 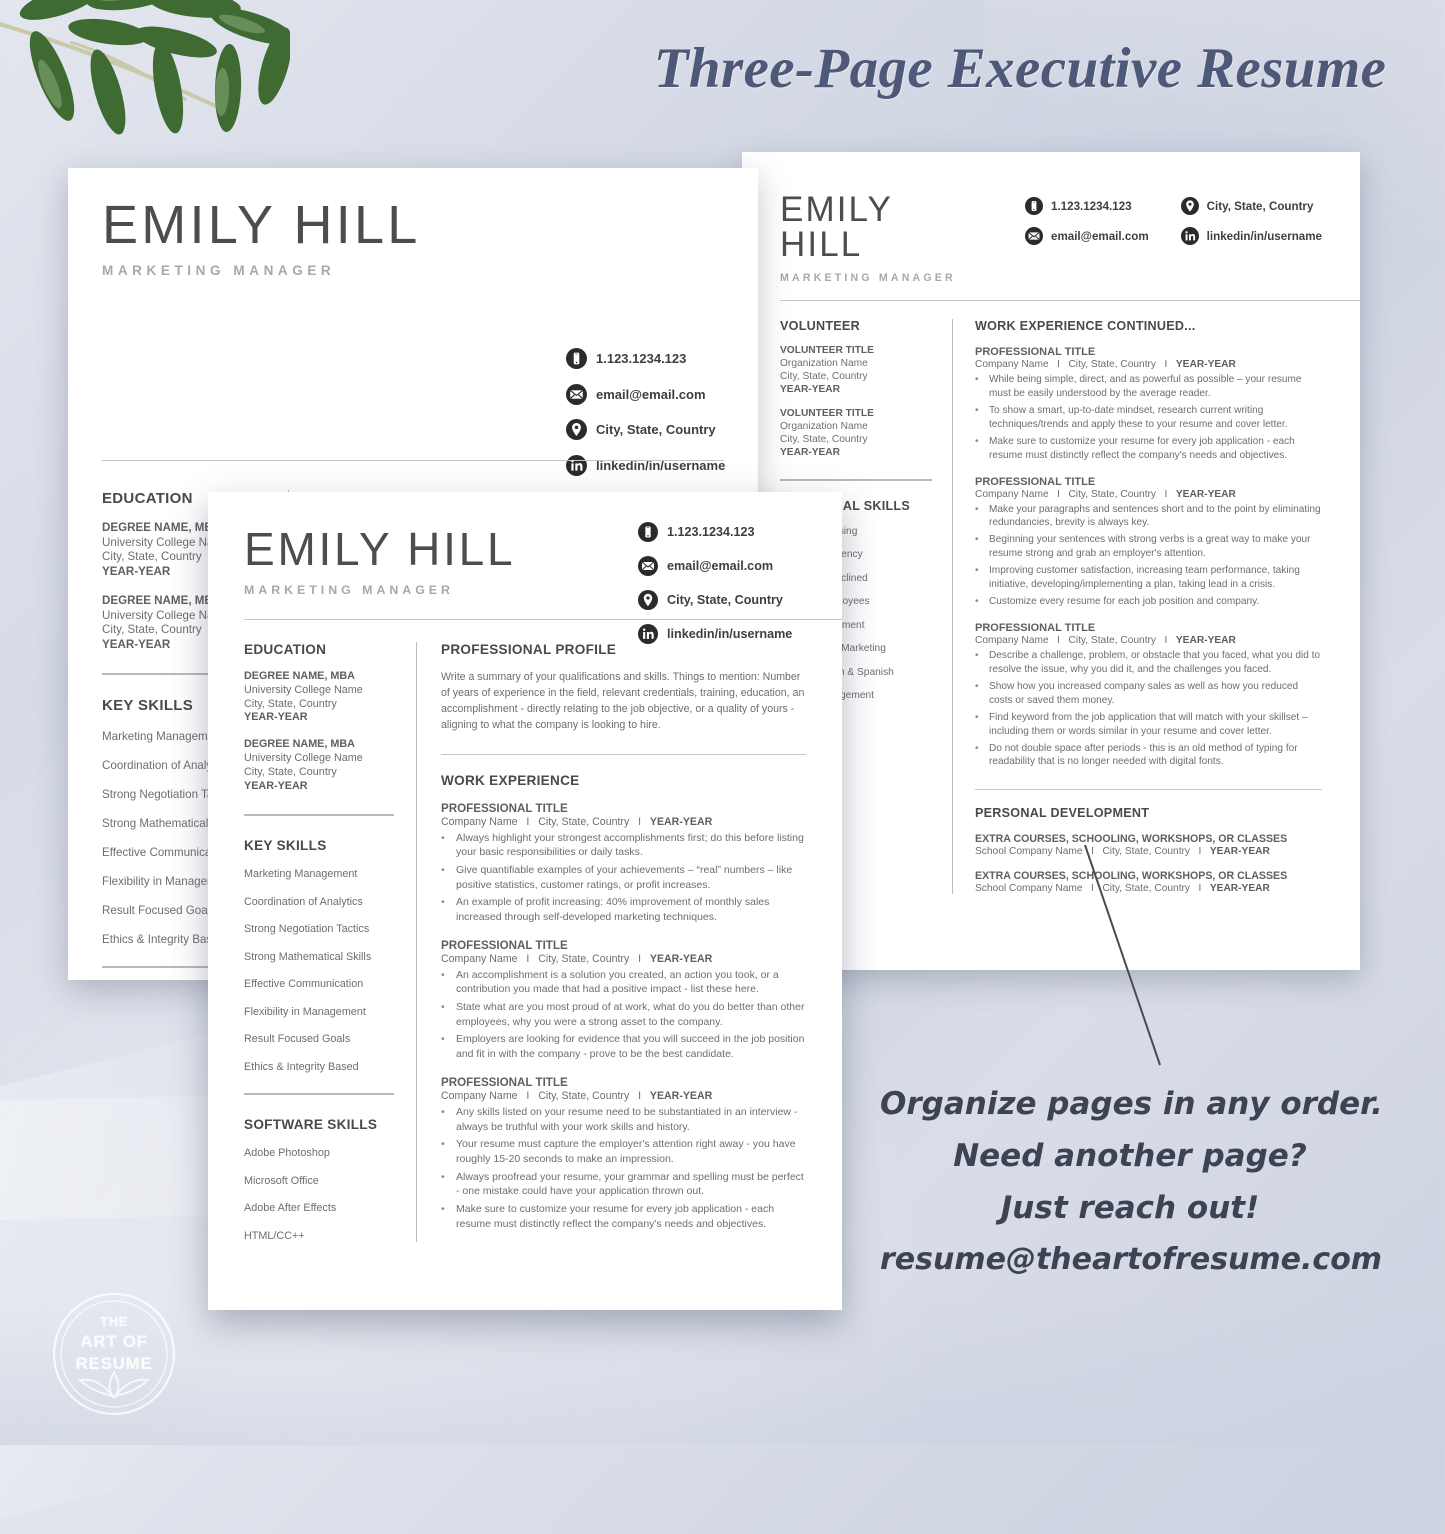 I want to click on contact-location-p3: City, State, Country, so click(x=738, y=600).